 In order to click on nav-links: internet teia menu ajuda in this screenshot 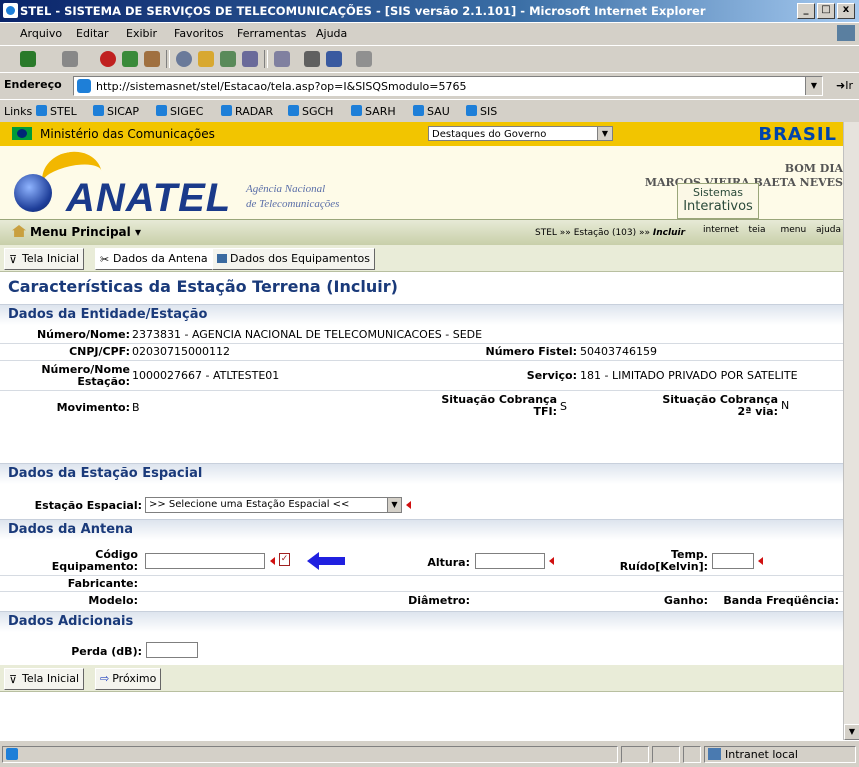, I will do `click(768, 230)`.